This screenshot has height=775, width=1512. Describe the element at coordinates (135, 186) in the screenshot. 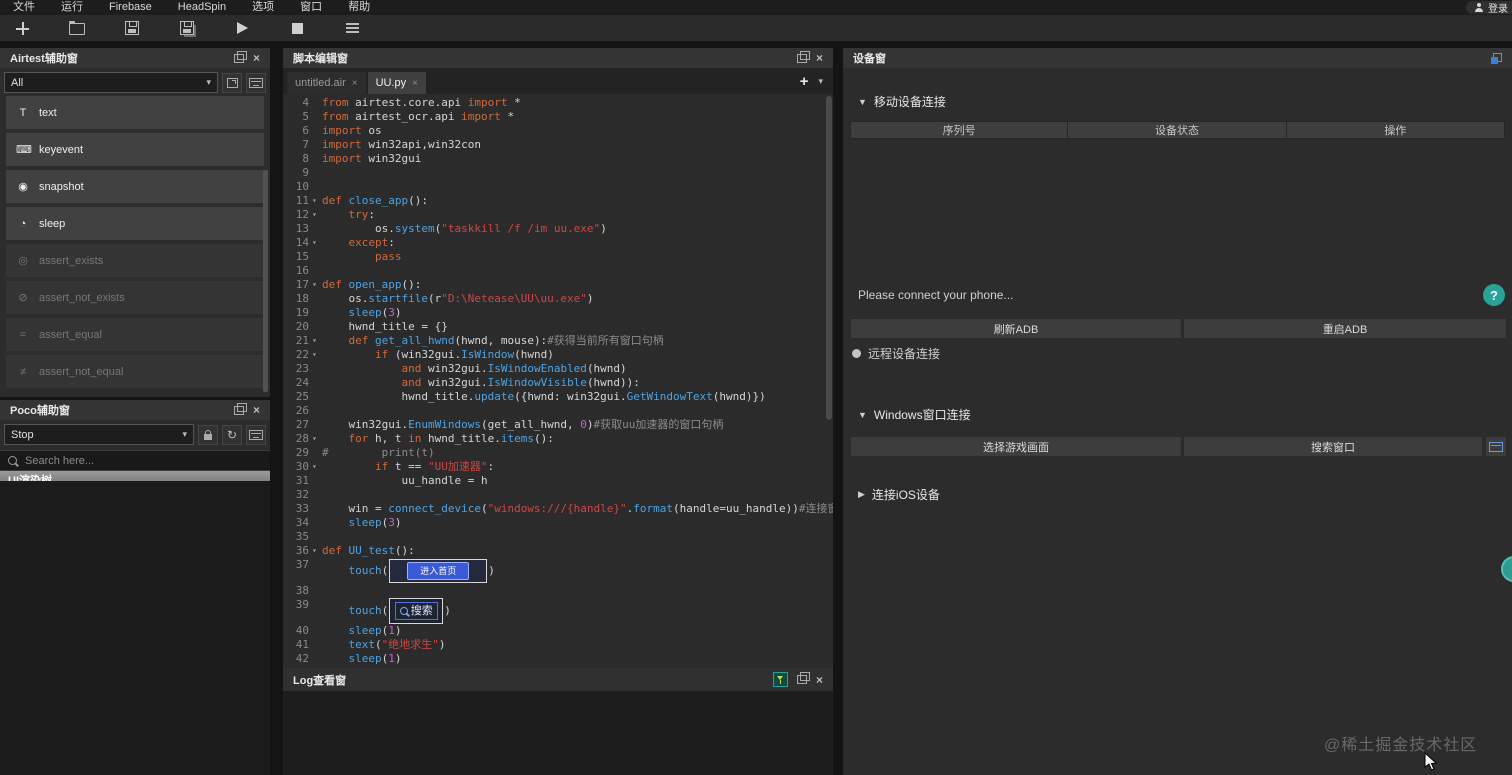

I see `snippet-snapshot: ◉ snapshot` at that location.